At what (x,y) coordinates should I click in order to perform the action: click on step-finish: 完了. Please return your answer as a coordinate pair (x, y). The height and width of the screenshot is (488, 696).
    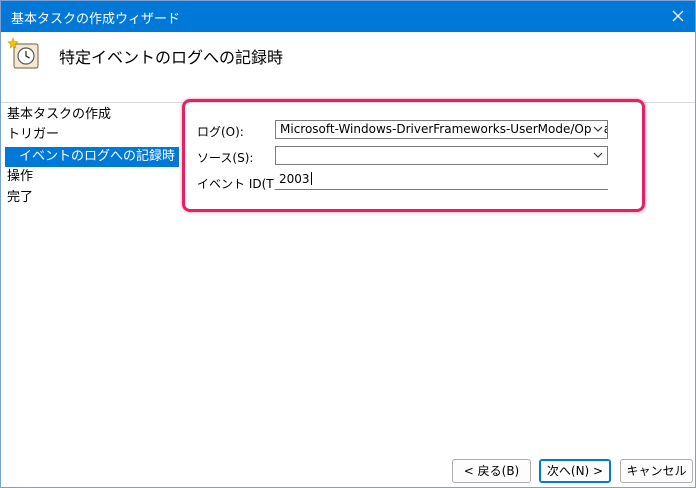
    Looking at the image, I should click on (20, 198).